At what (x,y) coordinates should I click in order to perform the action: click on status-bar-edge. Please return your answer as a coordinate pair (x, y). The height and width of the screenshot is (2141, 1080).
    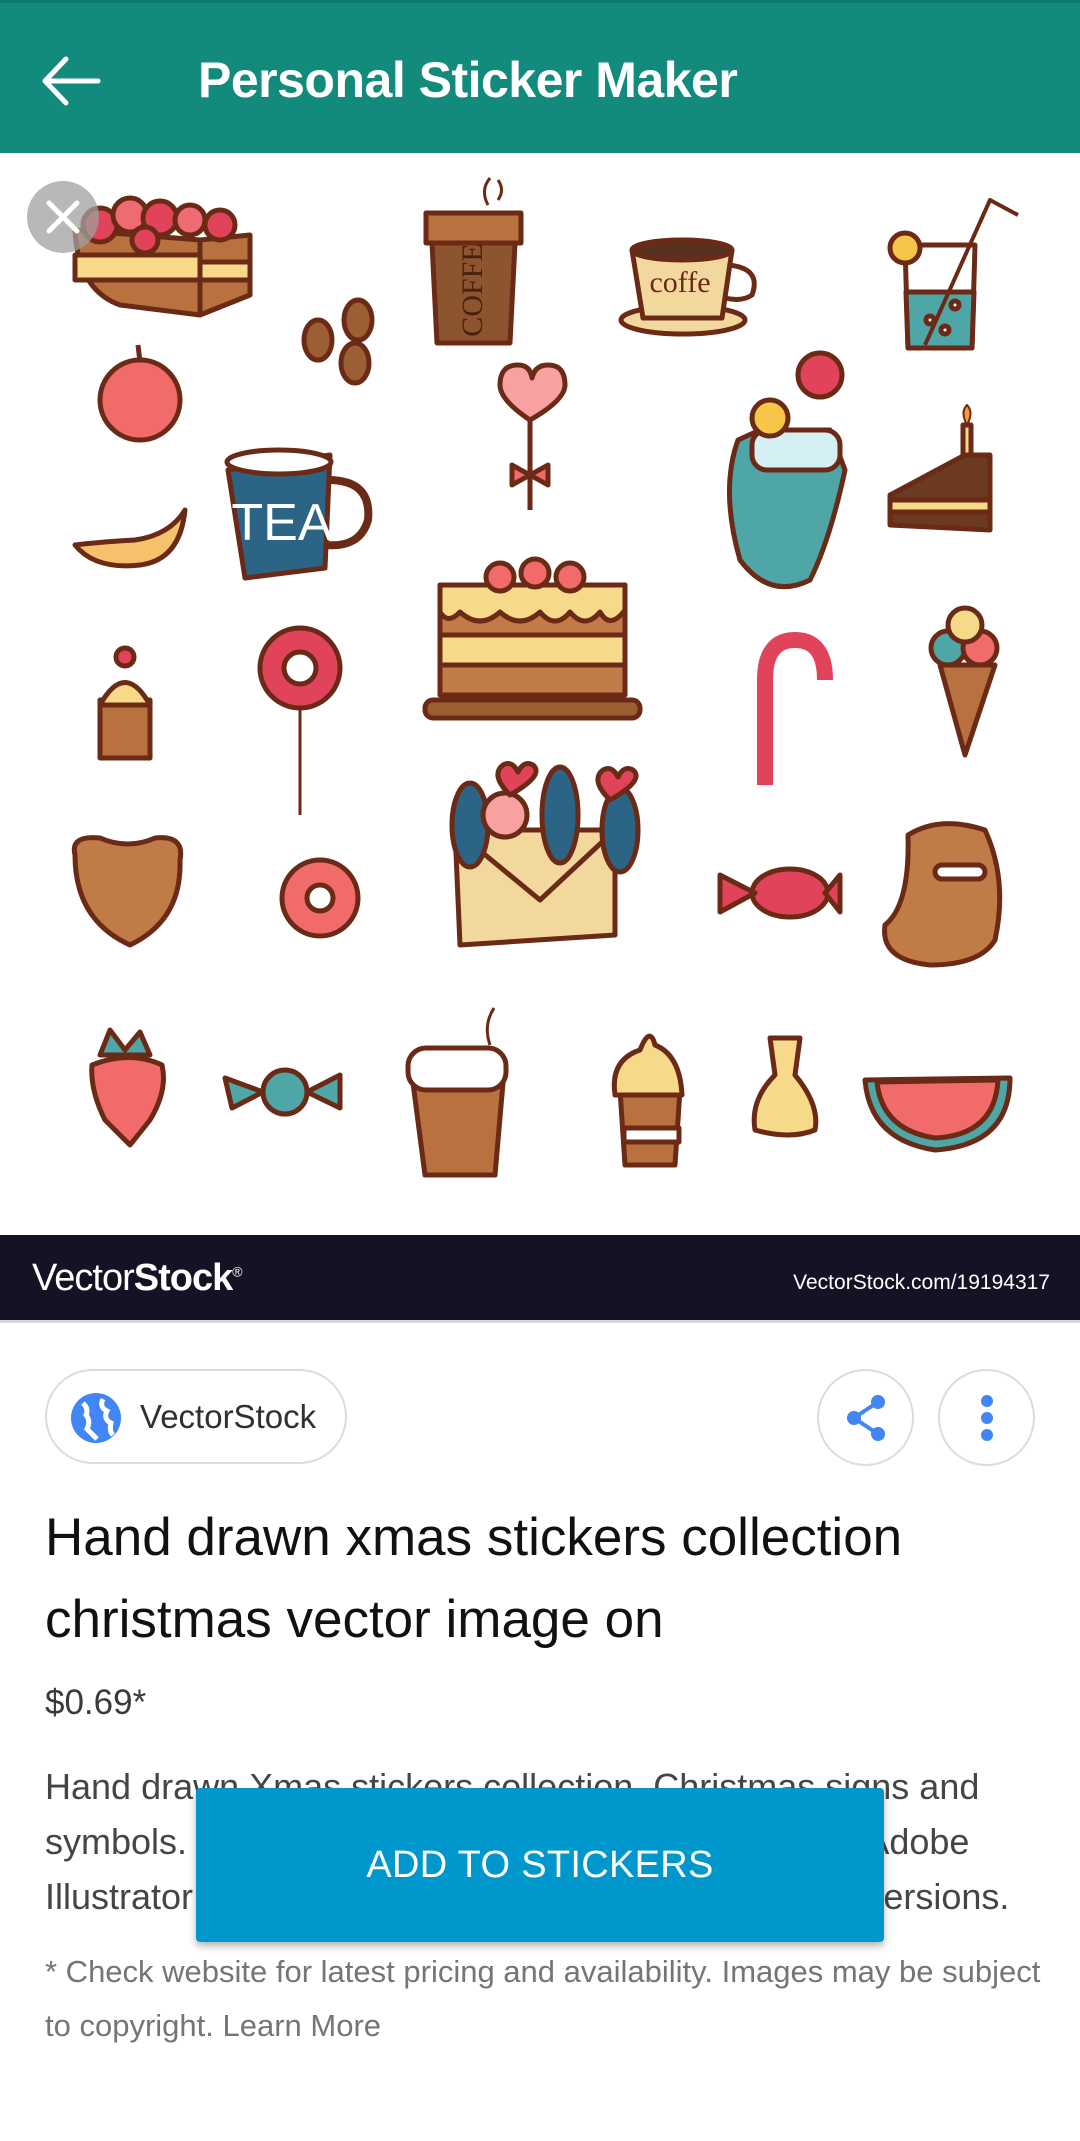
    Looking at the image, I should click on (540, 1).